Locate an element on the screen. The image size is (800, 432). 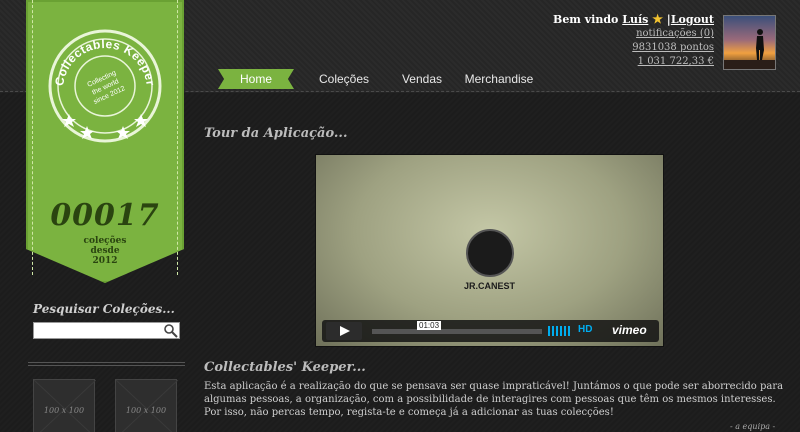
search-input is located at coordinates (106, 330).